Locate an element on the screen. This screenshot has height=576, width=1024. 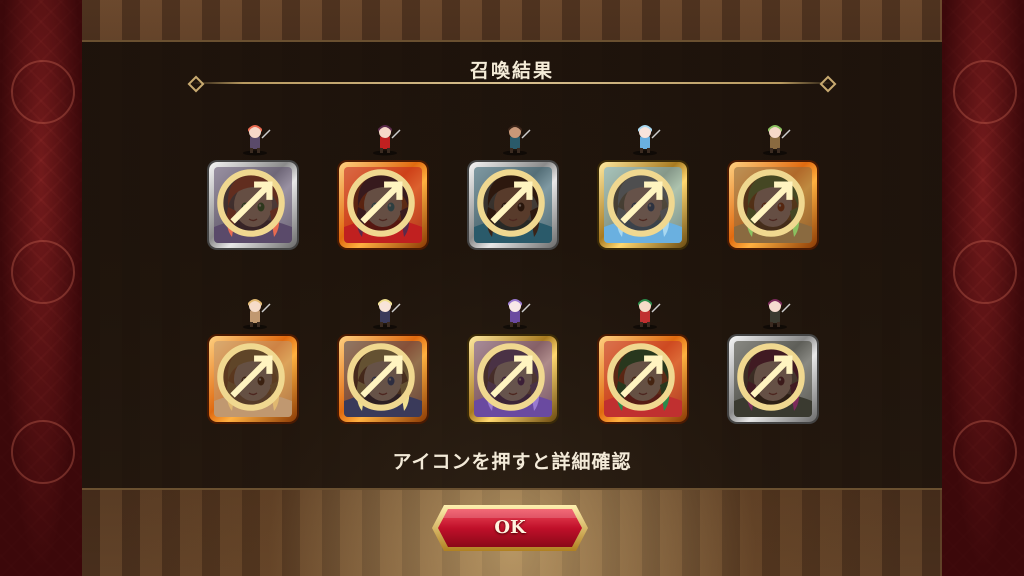
right-ornament-panel is located at coordinates (982, 288).